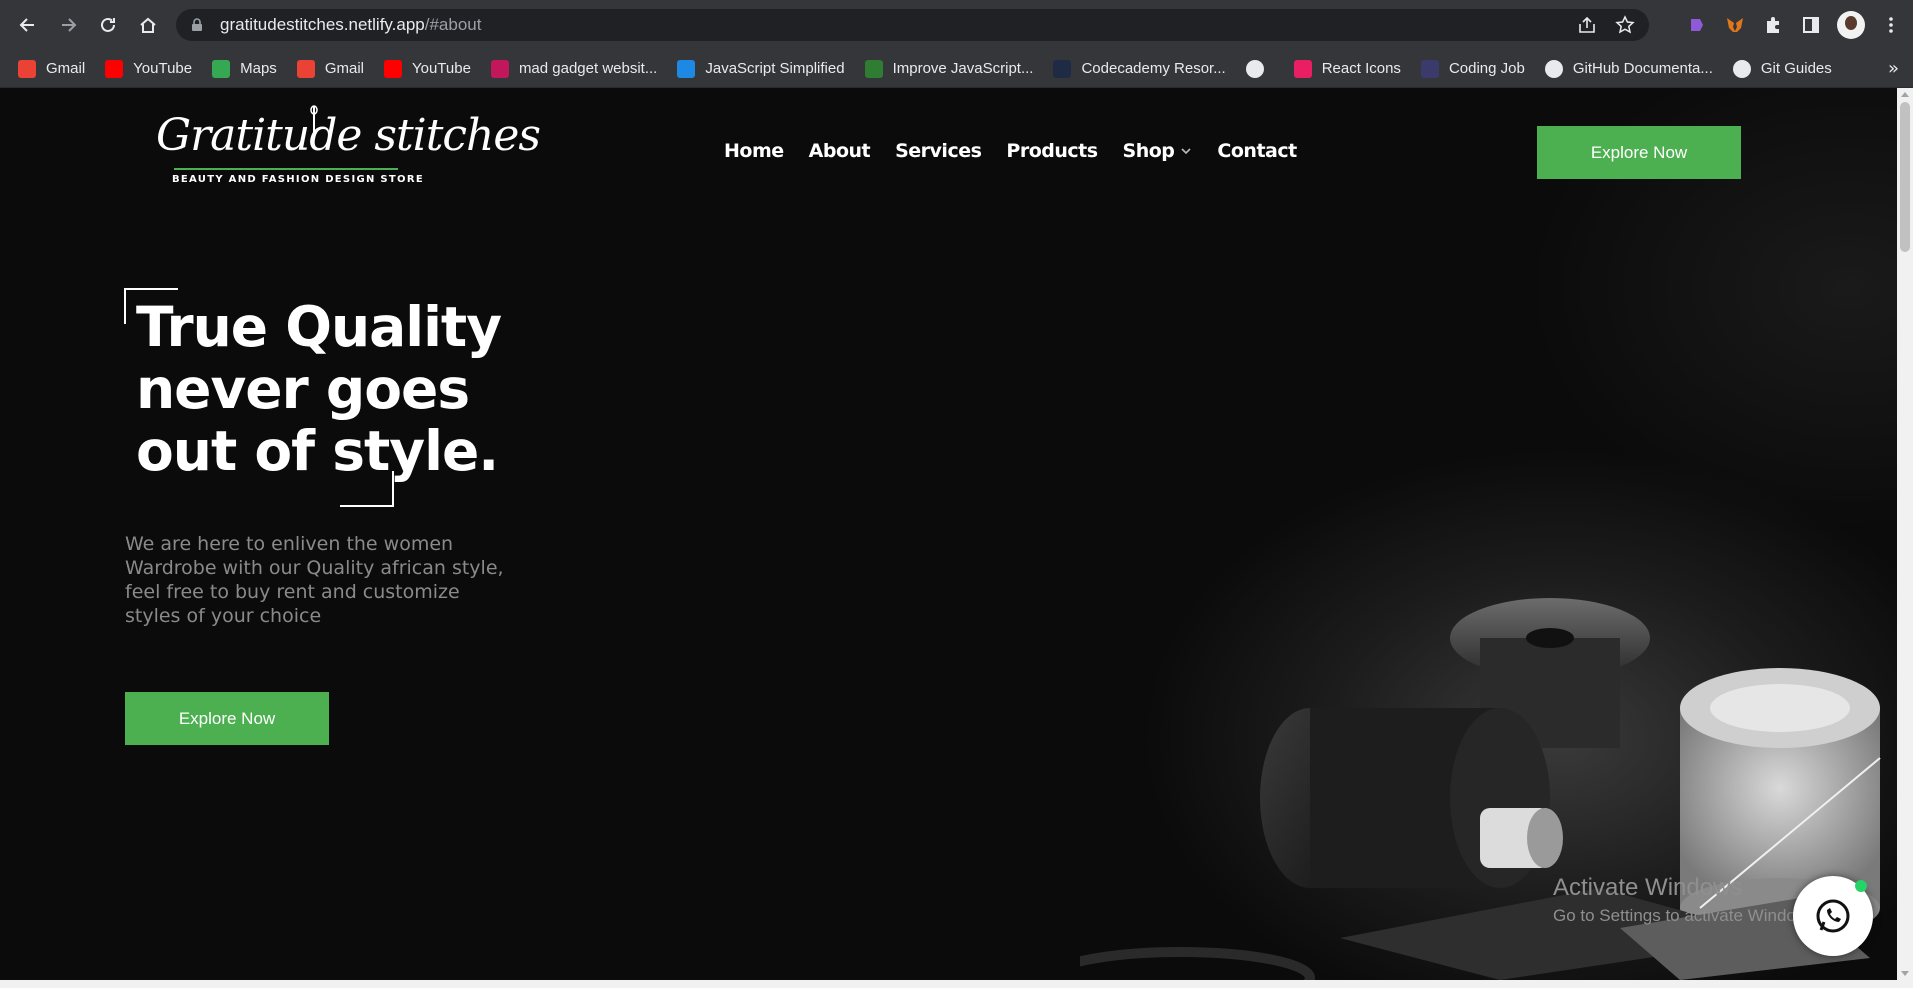  Describe the element at coordinates (1254, 68) in the screenshot. I see `globe-icon` at that location.